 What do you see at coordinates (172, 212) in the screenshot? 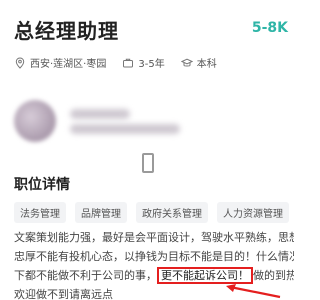
I see `tag-item: 政府关系管理` at bounding box center [172, 212].